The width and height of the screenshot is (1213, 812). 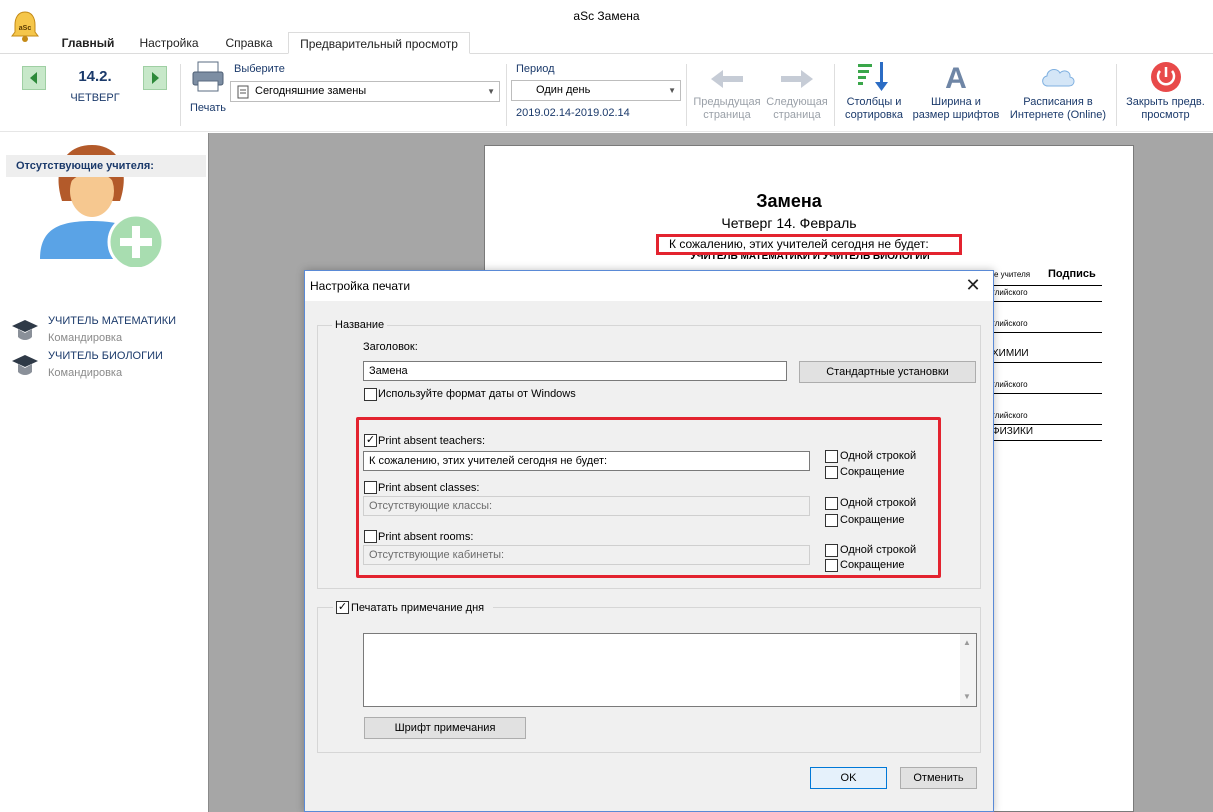 I want to click on online-label-1: Расписания в, so click(x=1058, y=102).